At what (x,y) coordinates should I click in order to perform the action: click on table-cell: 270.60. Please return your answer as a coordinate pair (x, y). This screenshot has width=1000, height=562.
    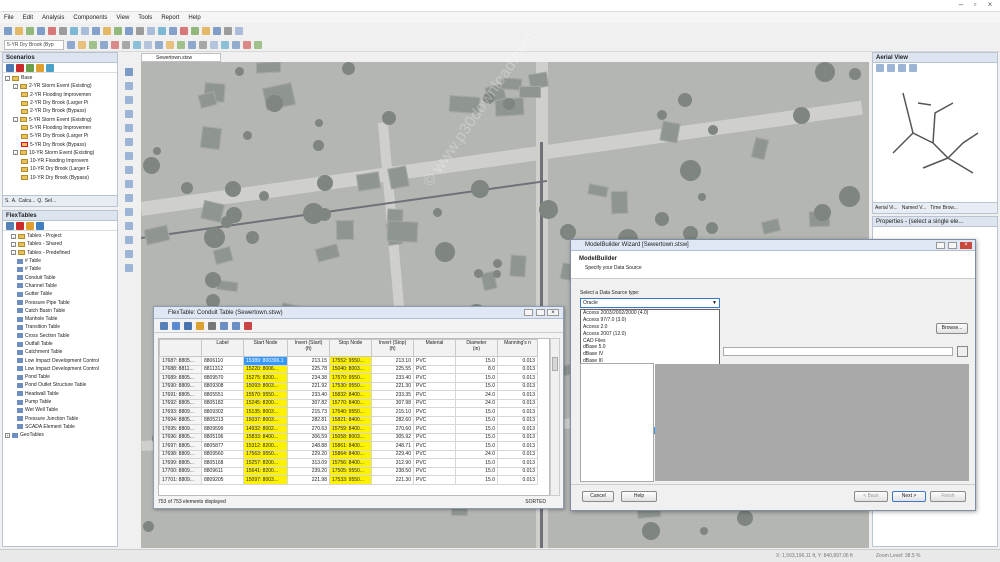
    Looking at the image, I should click on (392, 429).